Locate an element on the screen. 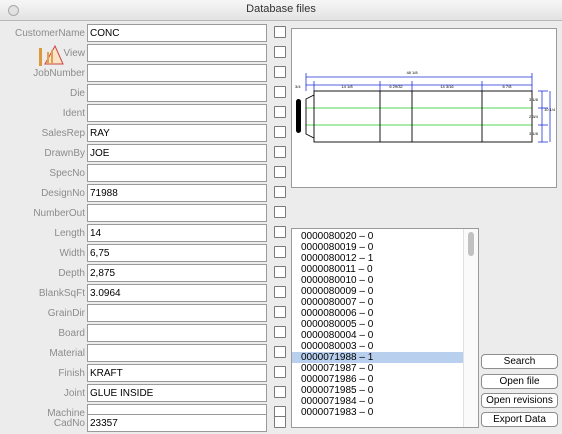 The image size is (562, 434). field-row-board: Board is located at coordinates (145, 334).